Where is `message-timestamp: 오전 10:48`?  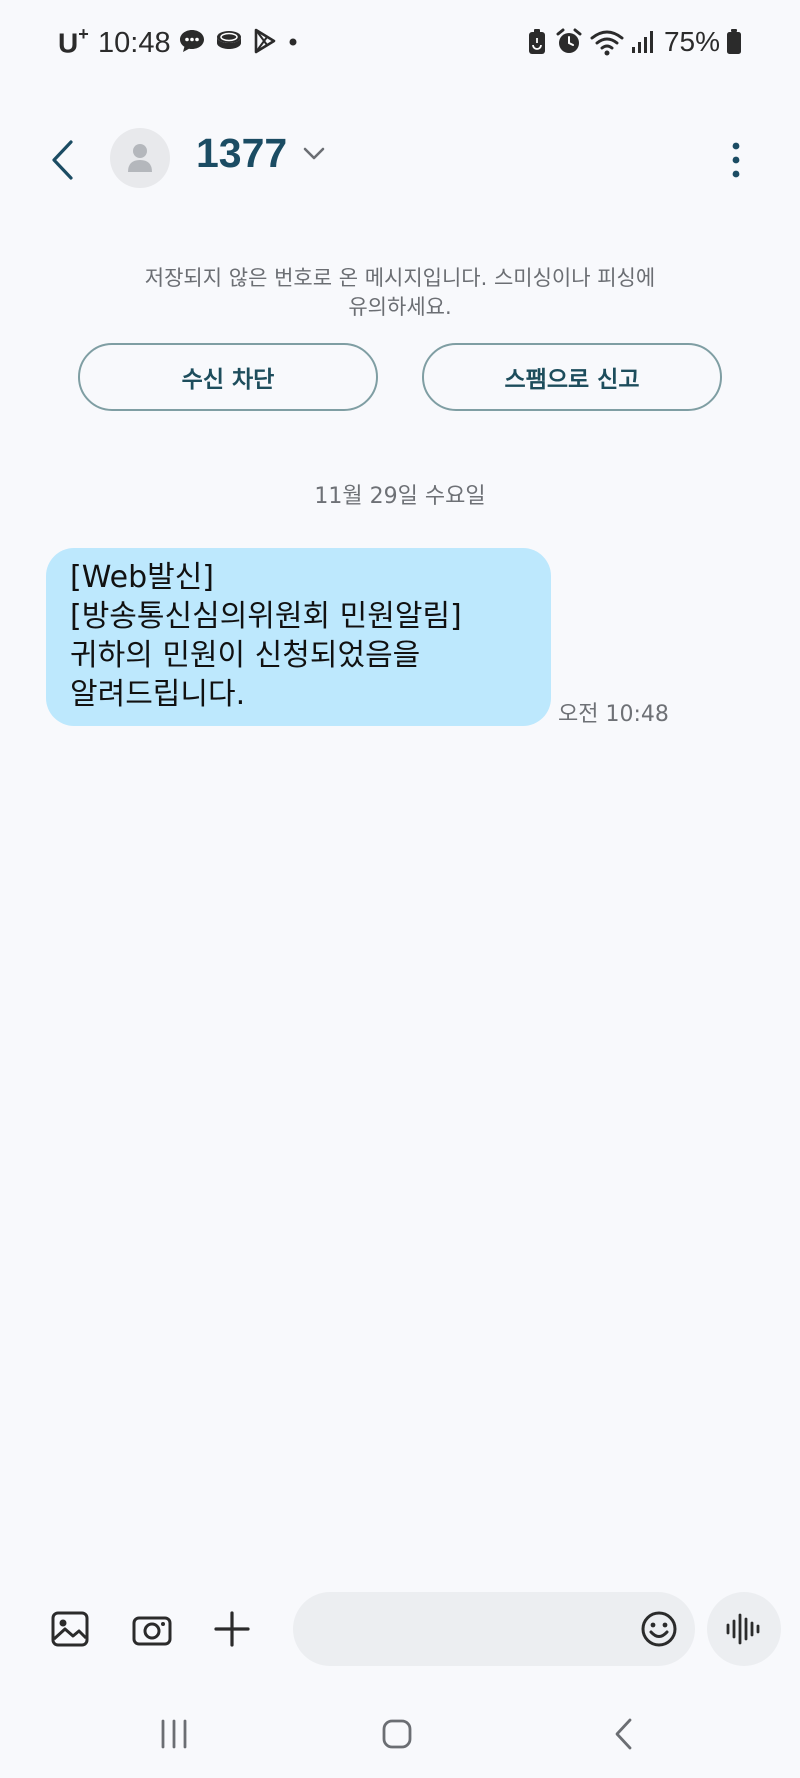
message-timestamp: 오전 10:48 is located at coordinates (613, 714).